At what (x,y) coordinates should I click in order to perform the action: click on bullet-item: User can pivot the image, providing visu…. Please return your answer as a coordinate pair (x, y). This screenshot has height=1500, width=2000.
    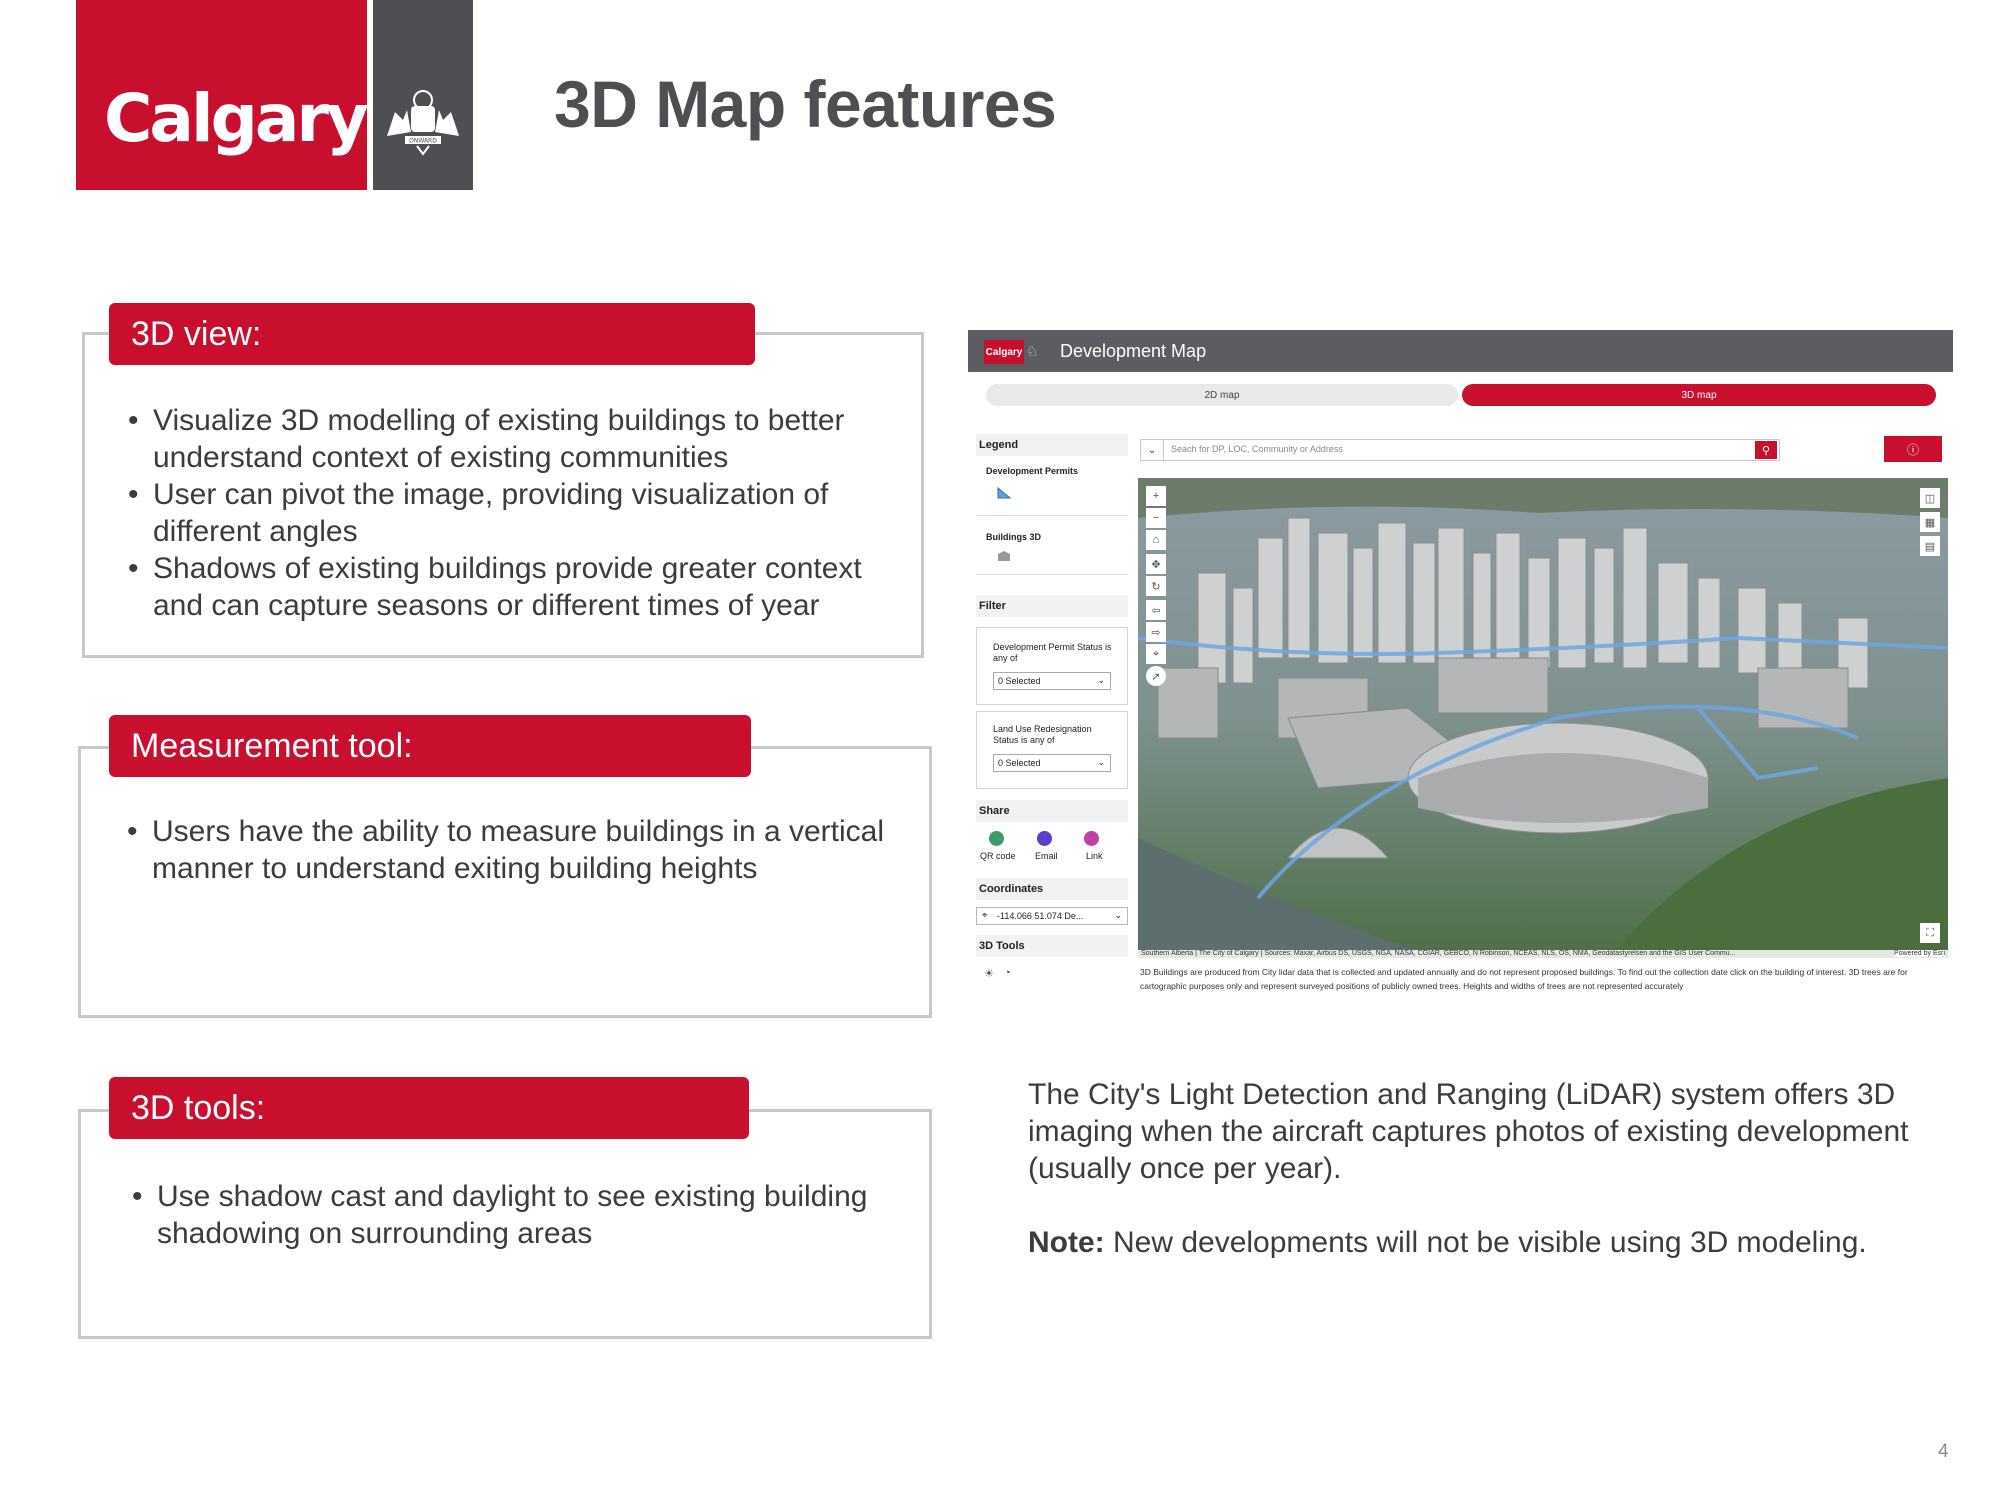
    Looking at the image, I should click on (518, 513).